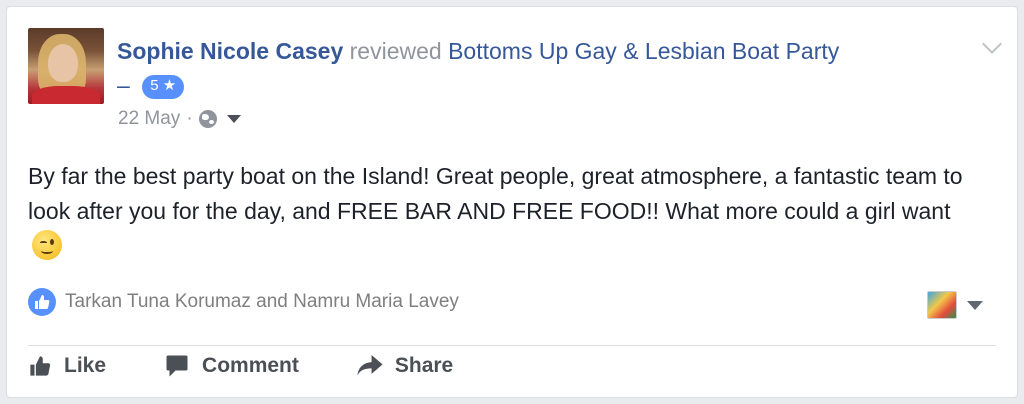  Describe the element at coordinates (370, 365) in the screenshot. I see `share-icon` at that location.